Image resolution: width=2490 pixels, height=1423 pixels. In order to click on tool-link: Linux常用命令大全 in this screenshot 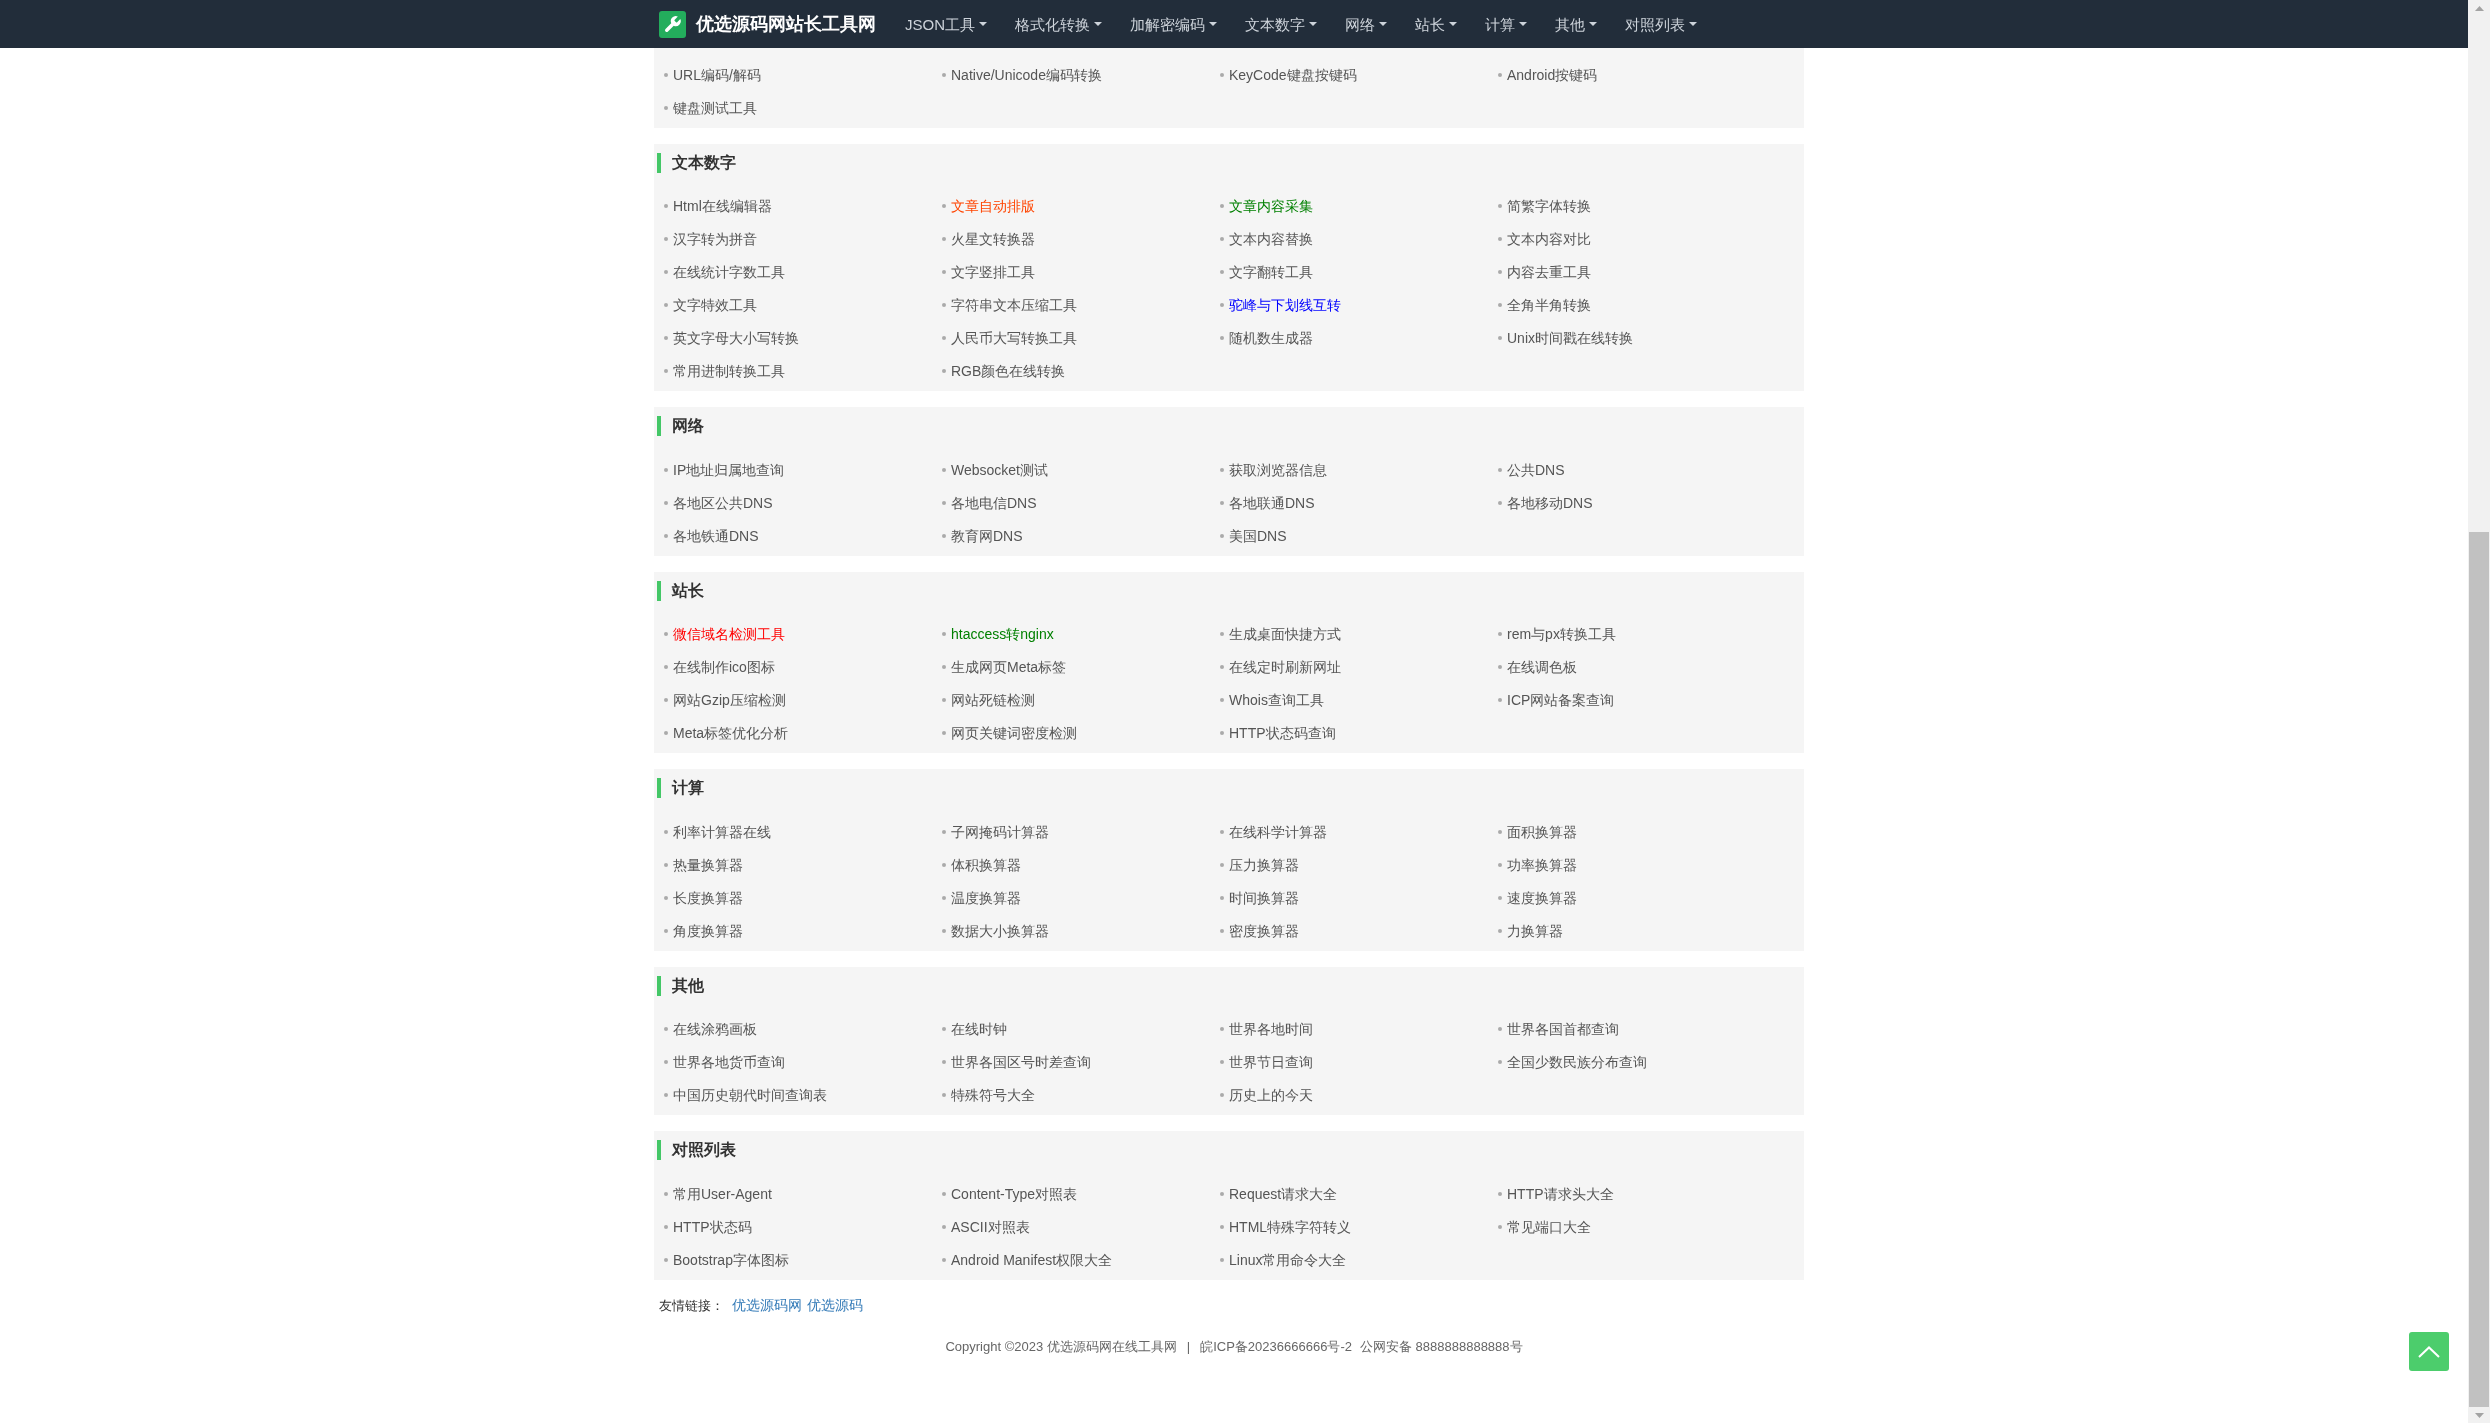, I will do `click(1288, 1259)`.